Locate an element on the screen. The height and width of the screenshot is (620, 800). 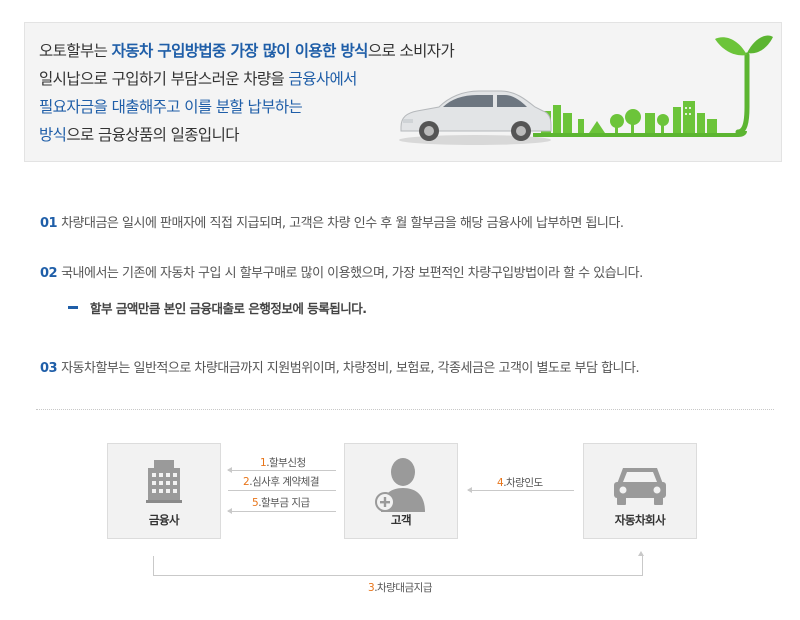
flow-step-4: 4.차량인도 is located at coordinates (520, 482).